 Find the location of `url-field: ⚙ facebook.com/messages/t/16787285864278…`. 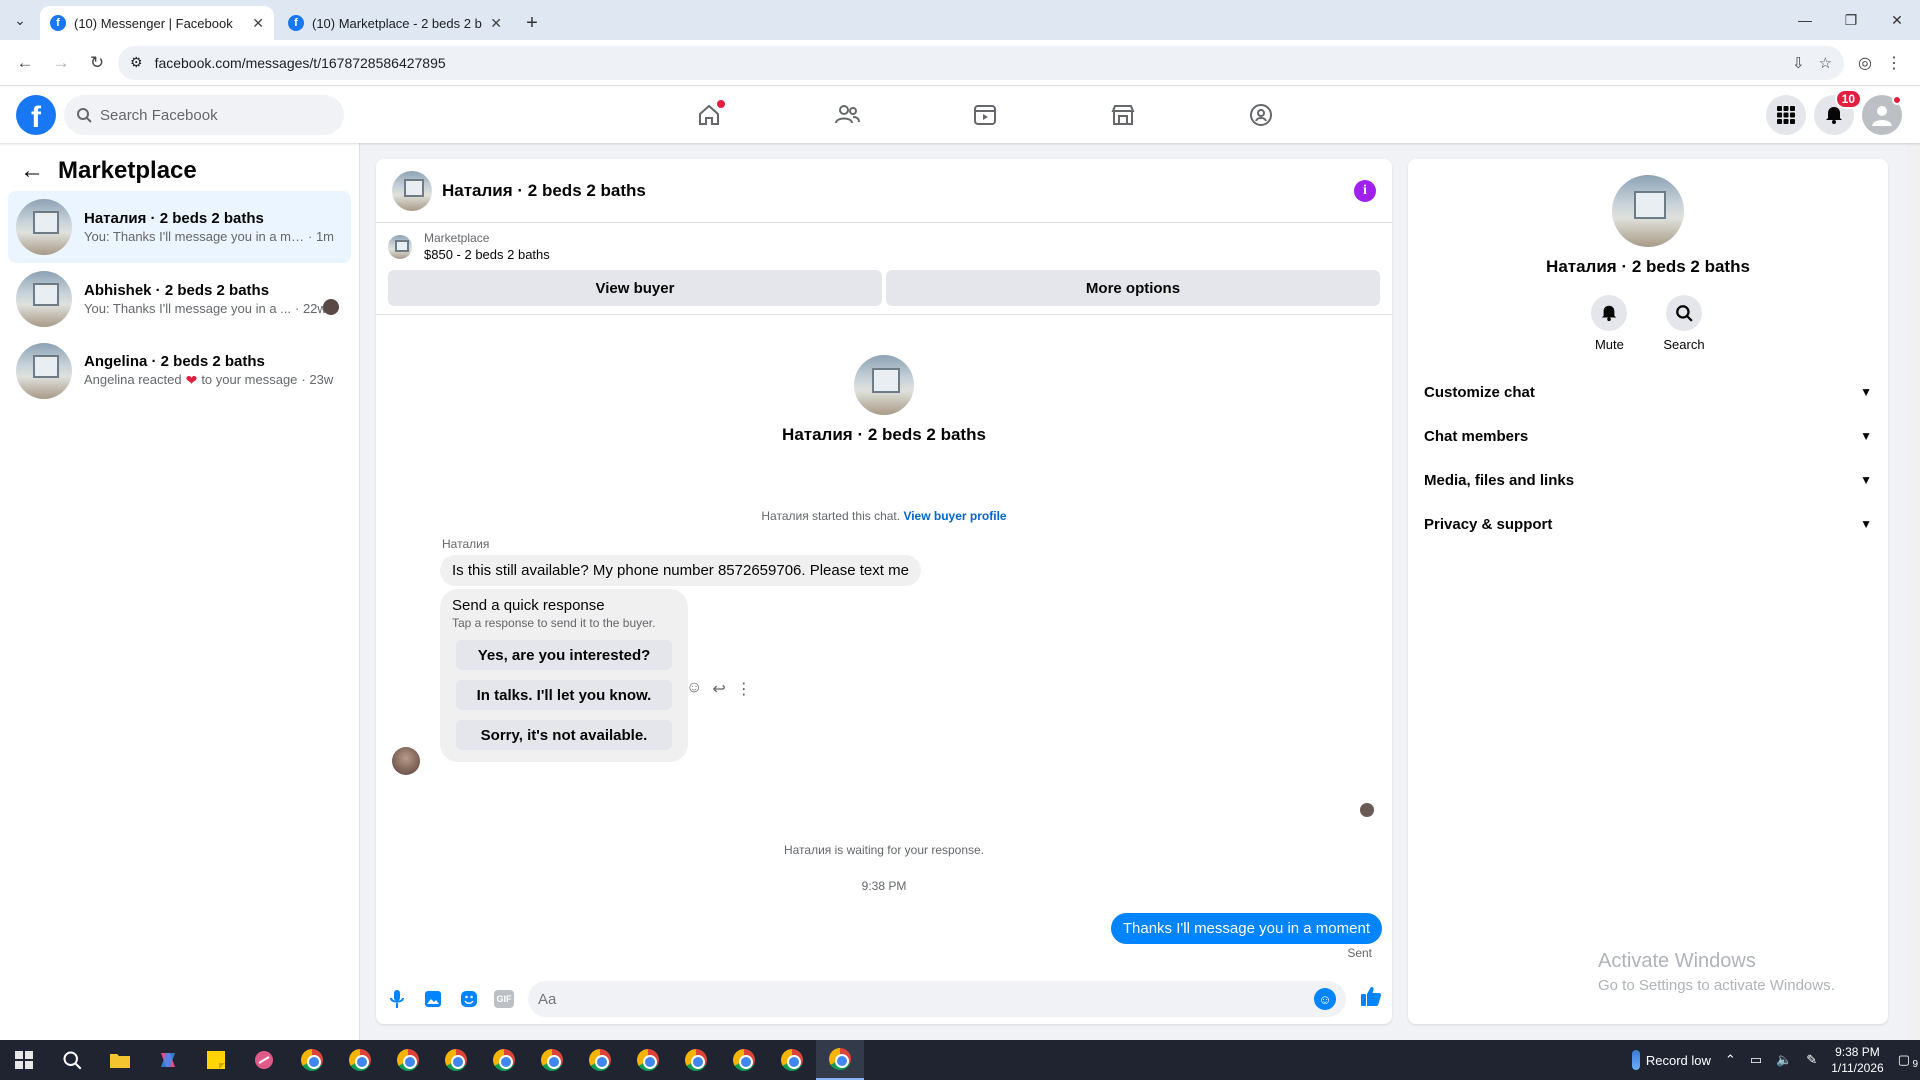

url-field: ⚙ facebook.com/messages/t/16787285864278… is located at coordinates (981, 62).